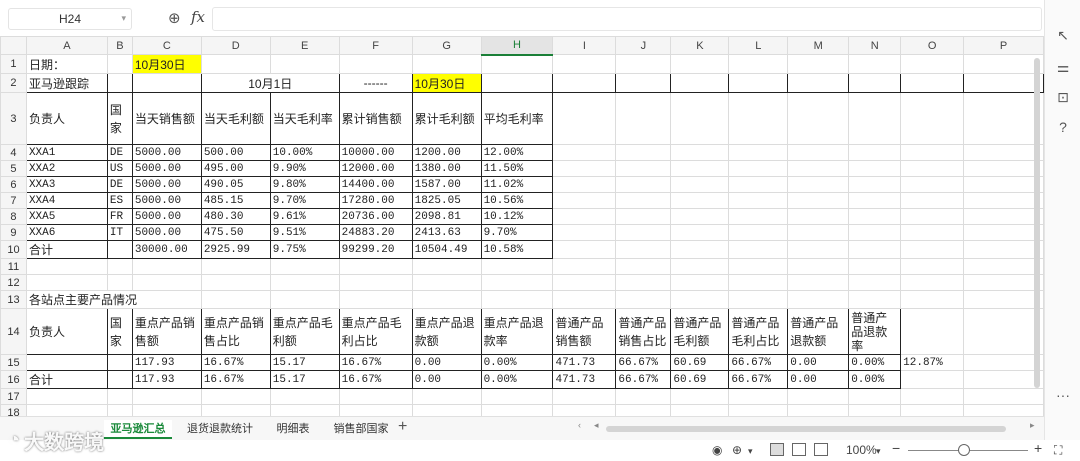 This screenshot has height=461, width=1080. I want to click on column-header-c: C, so click(166, 45).